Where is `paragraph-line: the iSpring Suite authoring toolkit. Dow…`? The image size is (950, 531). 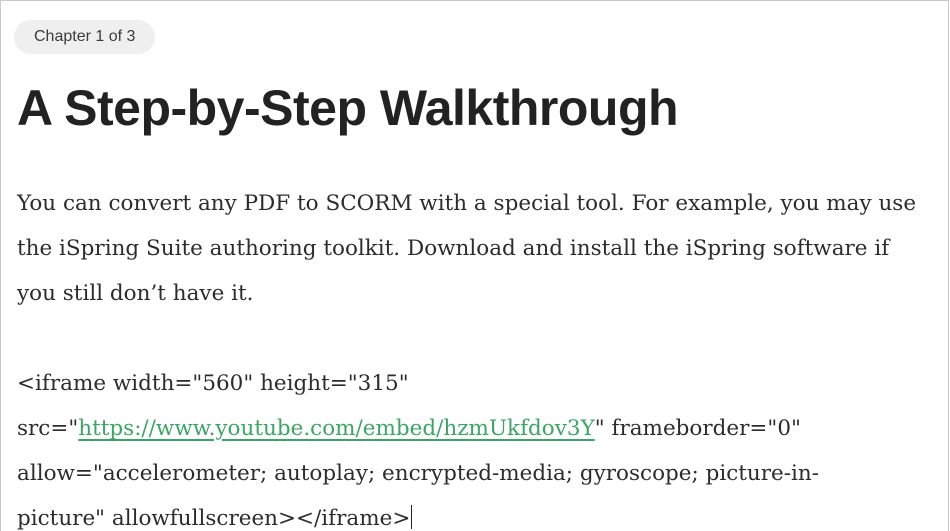
paragraph-line: the iSpring Suite authoring toolkit. Dow… is located at coordinates (482, 248).